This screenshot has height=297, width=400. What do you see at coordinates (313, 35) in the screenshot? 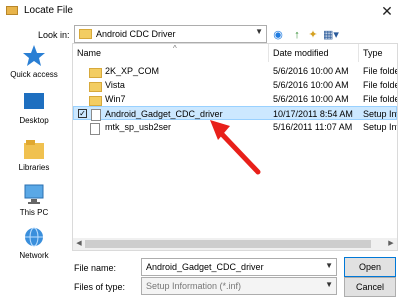
I see `new-folder-icon: ✦` at bounding box center [313, 35].